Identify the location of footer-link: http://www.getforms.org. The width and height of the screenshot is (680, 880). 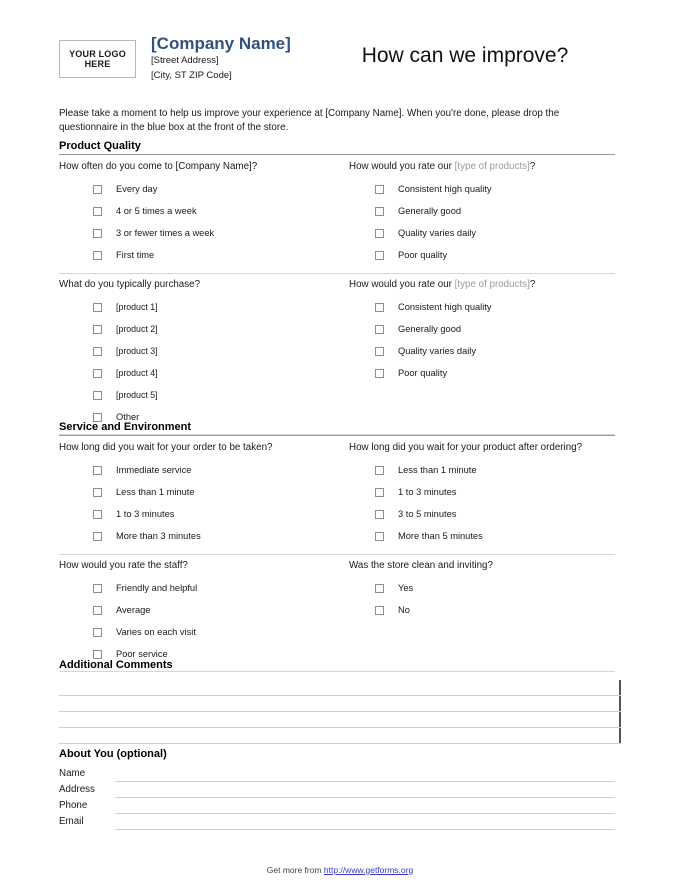
(368, 870).